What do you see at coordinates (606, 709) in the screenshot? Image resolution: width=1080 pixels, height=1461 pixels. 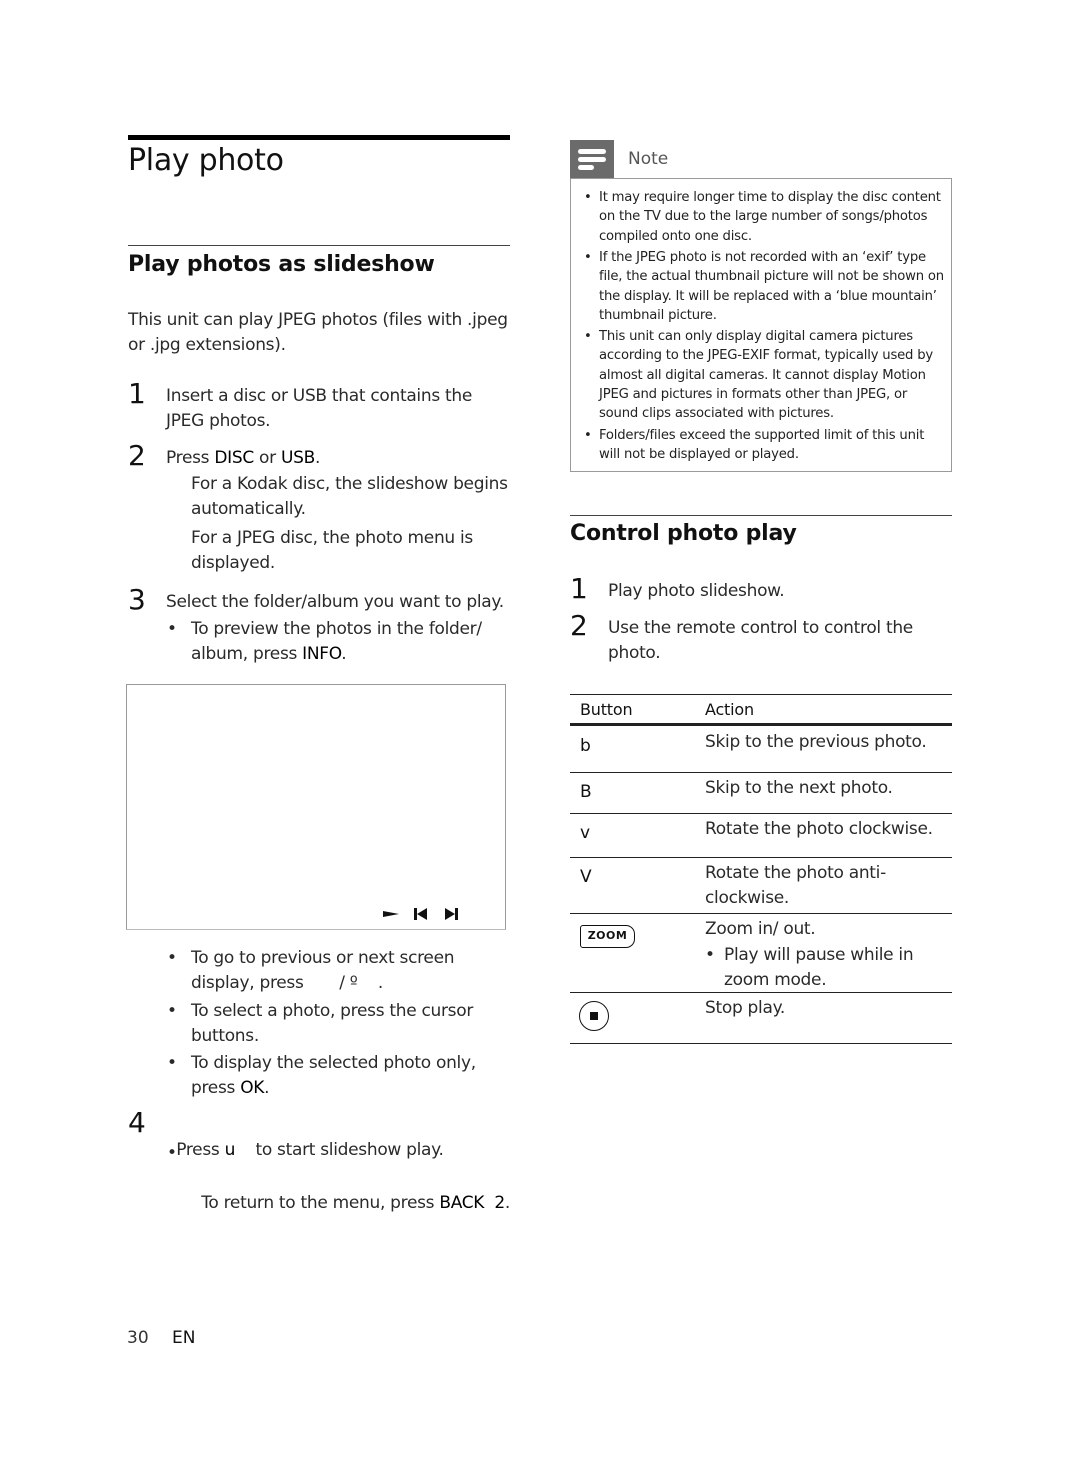 I see `table-header-button: Button` at bounding box center [606, 709].